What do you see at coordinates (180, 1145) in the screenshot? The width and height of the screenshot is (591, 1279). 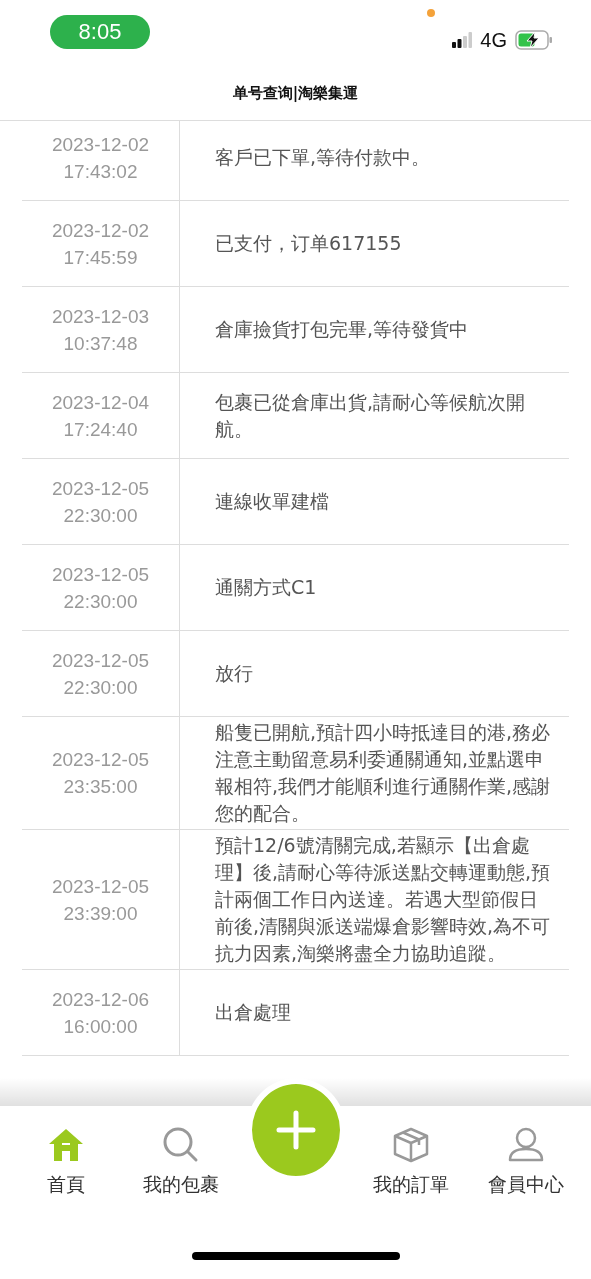 I see `search-icon` at bounding box center [180, 1145].